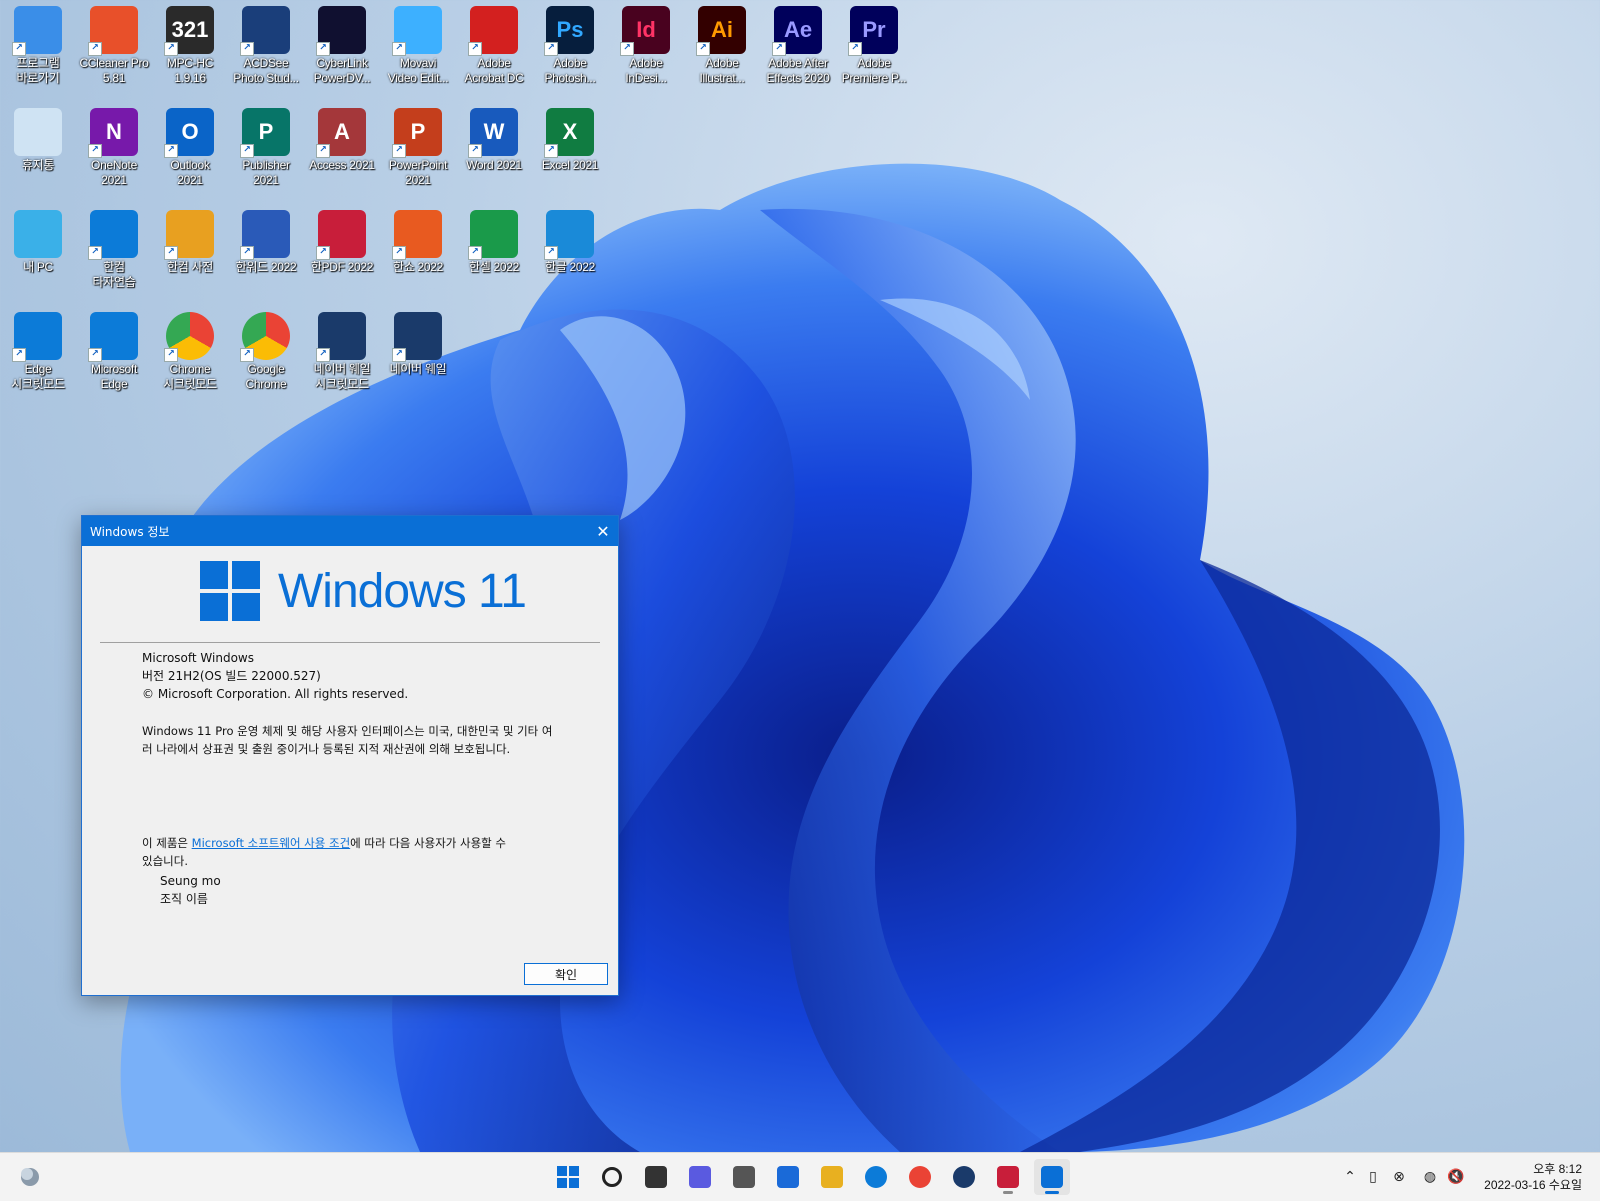 The height and width of the screenshot is (1201, 1600). I want to click on desktop-icon-label: 한쇼 2022, so click(417, 267).